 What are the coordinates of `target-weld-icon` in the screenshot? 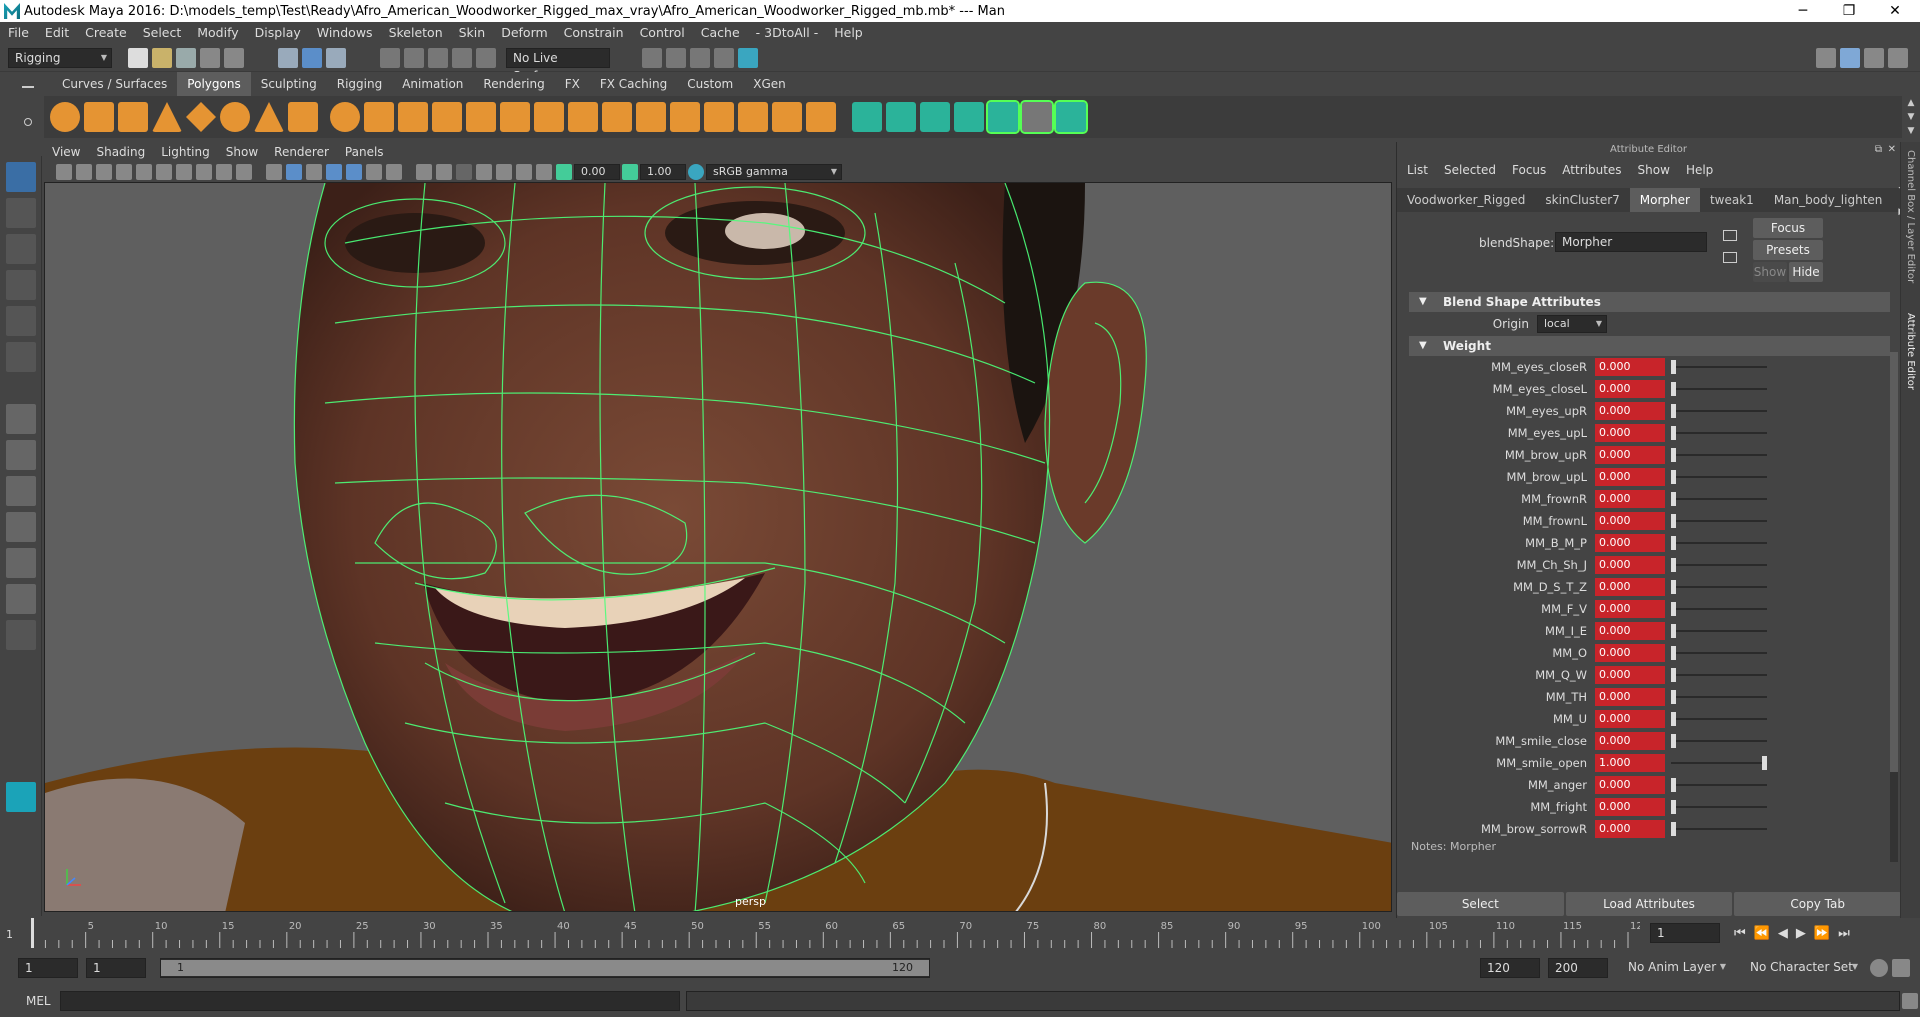 It's located at (685, 117).